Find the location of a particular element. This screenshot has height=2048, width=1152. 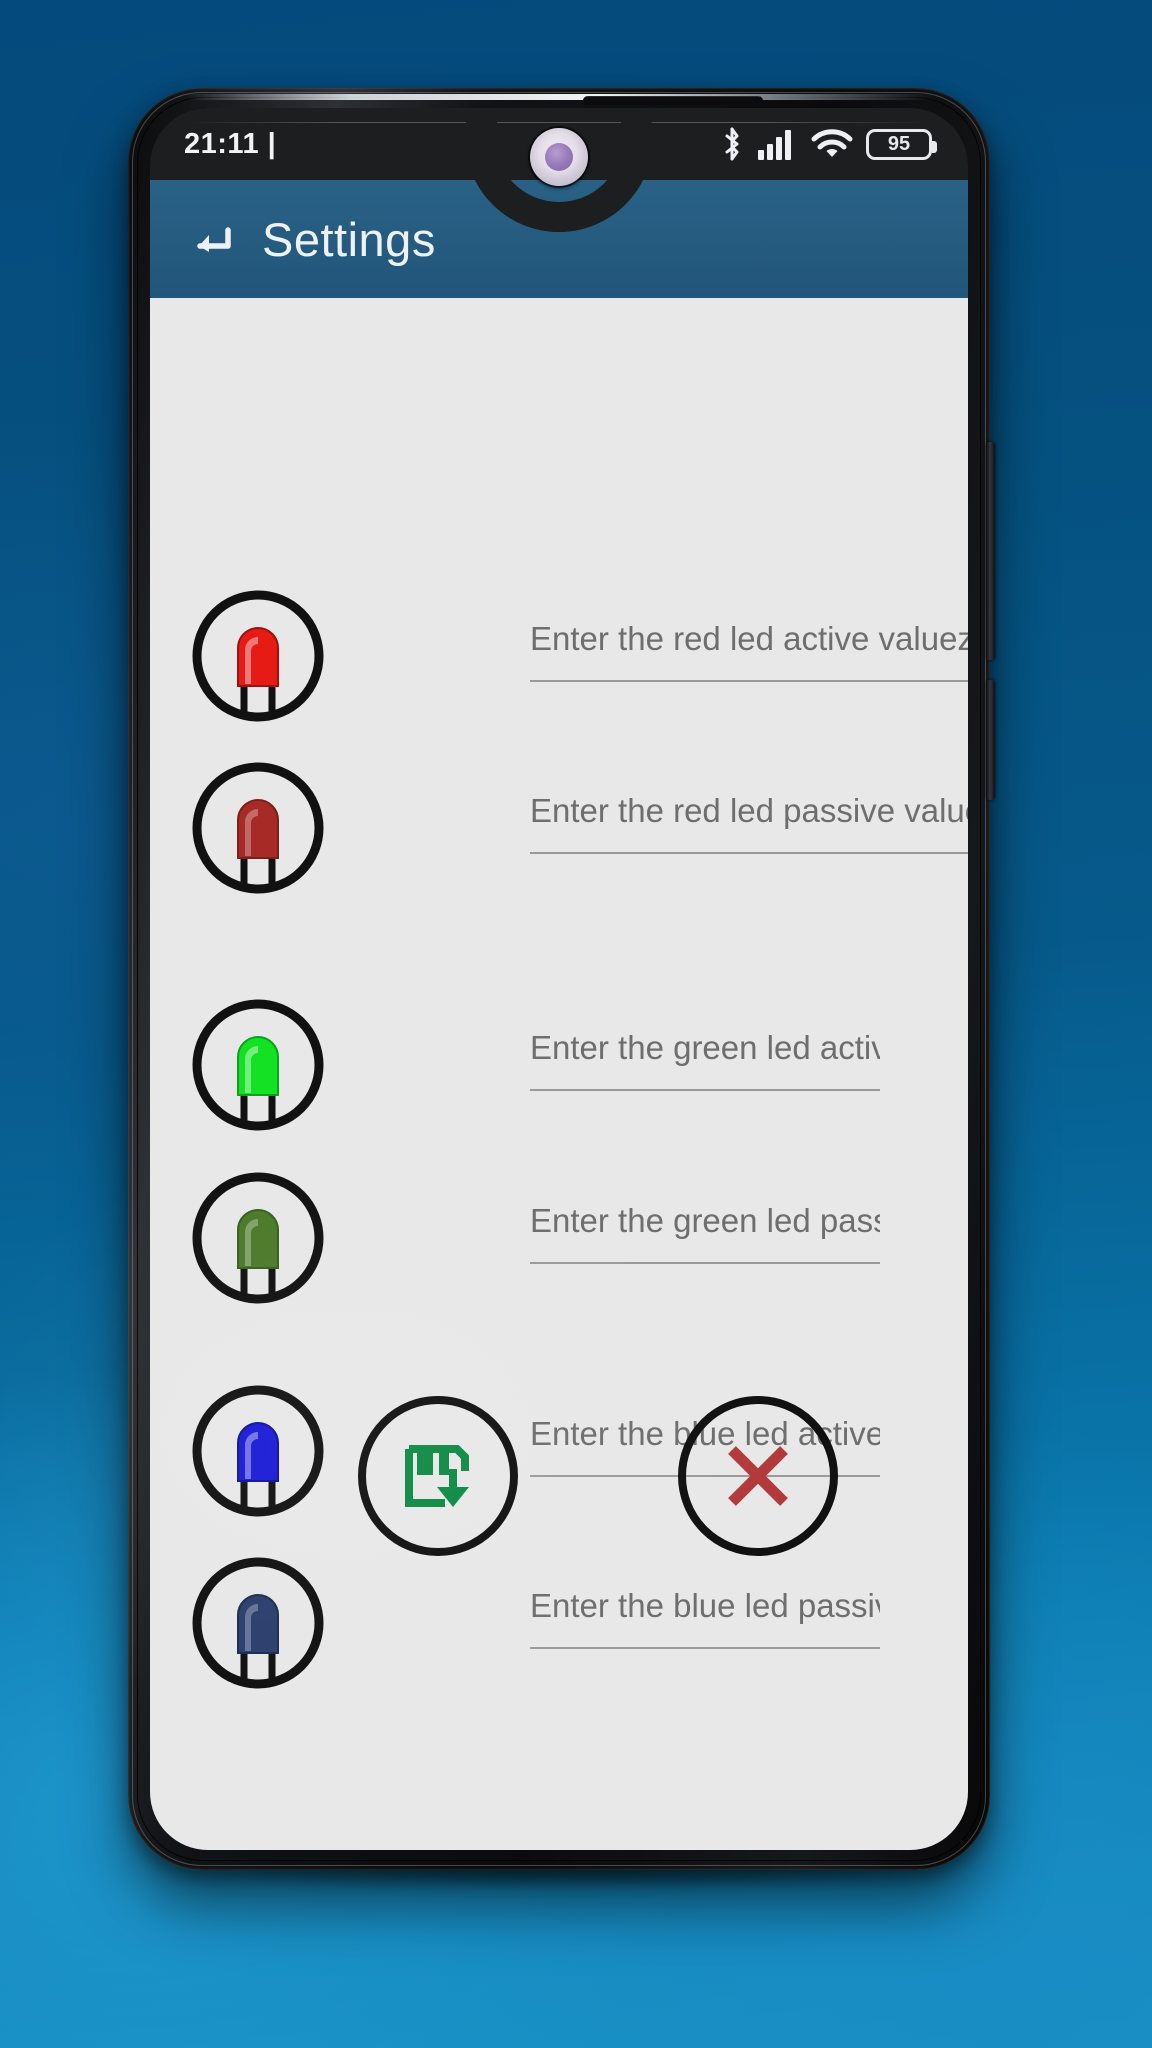

settings-row-green-active: Enter the green led active value is located at coordinates (559, 1070).